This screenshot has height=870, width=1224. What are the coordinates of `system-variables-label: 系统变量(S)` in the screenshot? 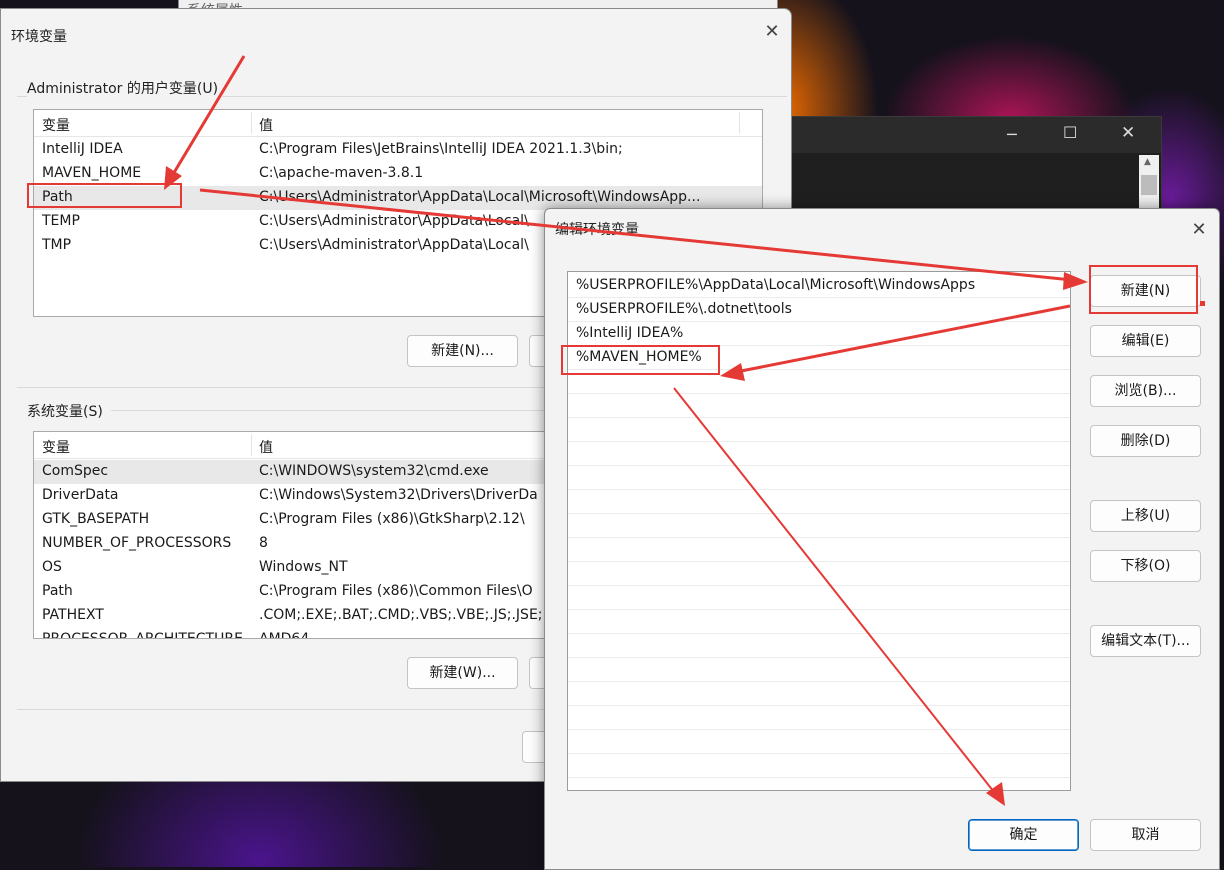 It's located at (67, 411).